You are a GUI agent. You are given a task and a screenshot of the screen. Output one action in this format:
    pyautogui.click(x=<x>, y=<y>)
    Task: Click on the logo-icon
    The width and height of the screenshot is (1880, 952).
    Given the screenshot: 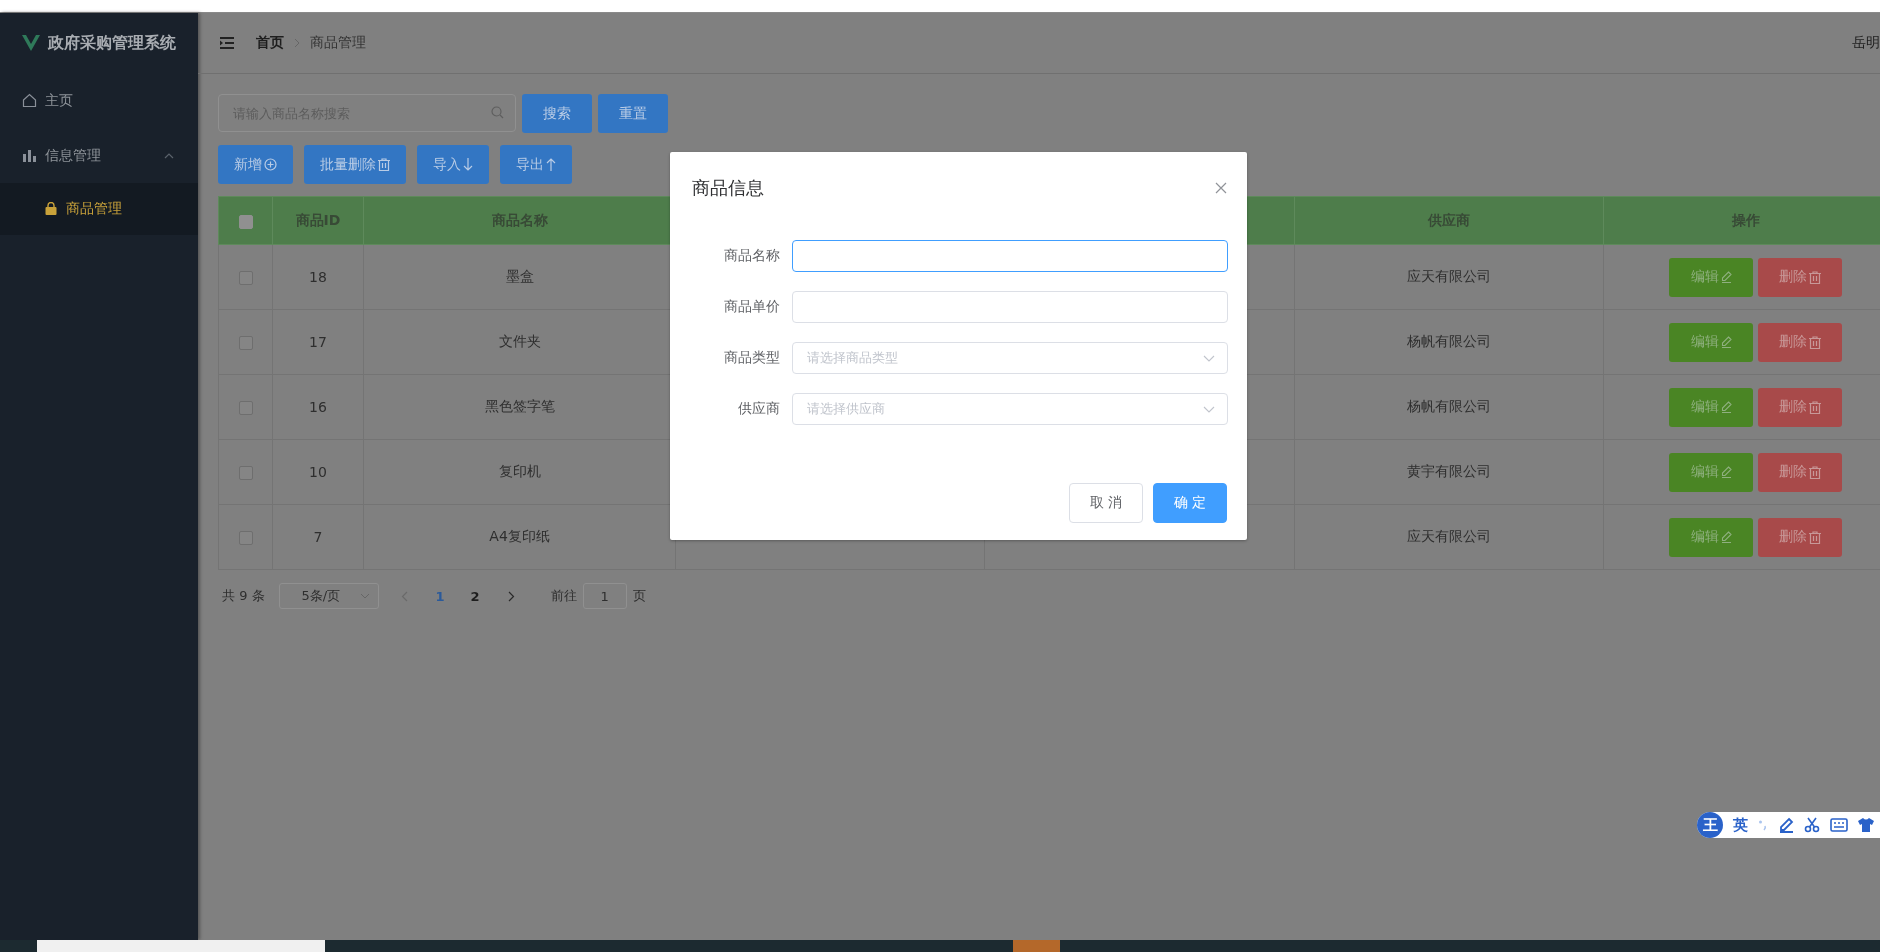 What is the action you would take?
    pyautogui.click(x=31, y=43)
    